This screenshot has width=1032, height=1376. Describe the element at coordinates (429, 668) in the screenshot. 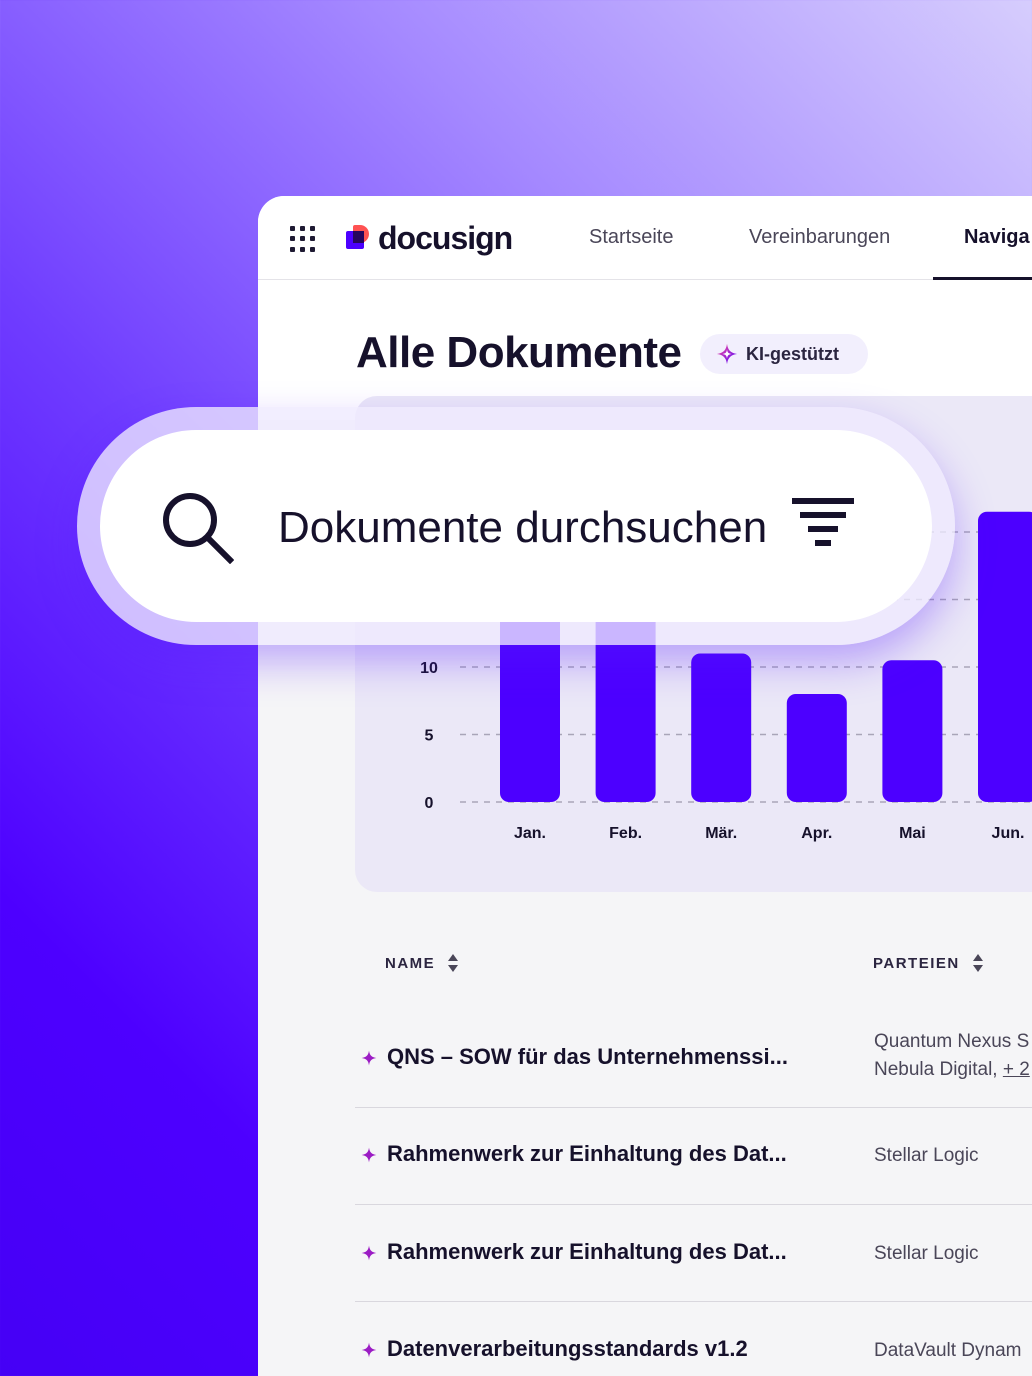

I see `y-tick-label: 10` at that location.